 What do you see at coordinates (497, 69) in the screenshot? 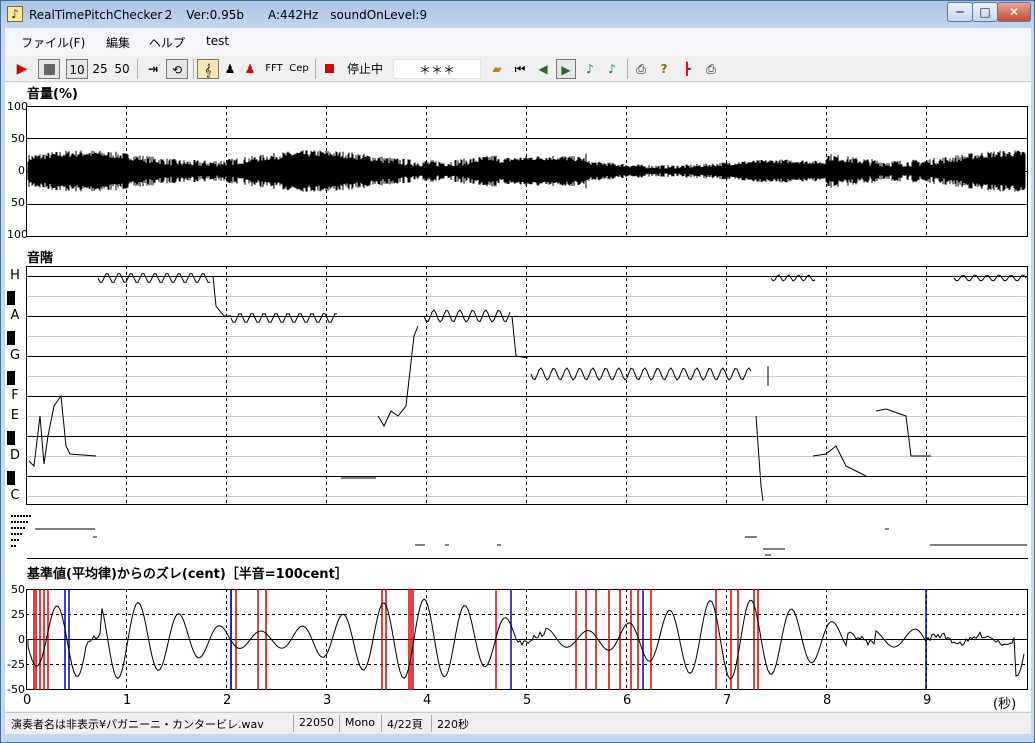
I see `open-folder-icon: ▰` at bounding box center [497, 69].